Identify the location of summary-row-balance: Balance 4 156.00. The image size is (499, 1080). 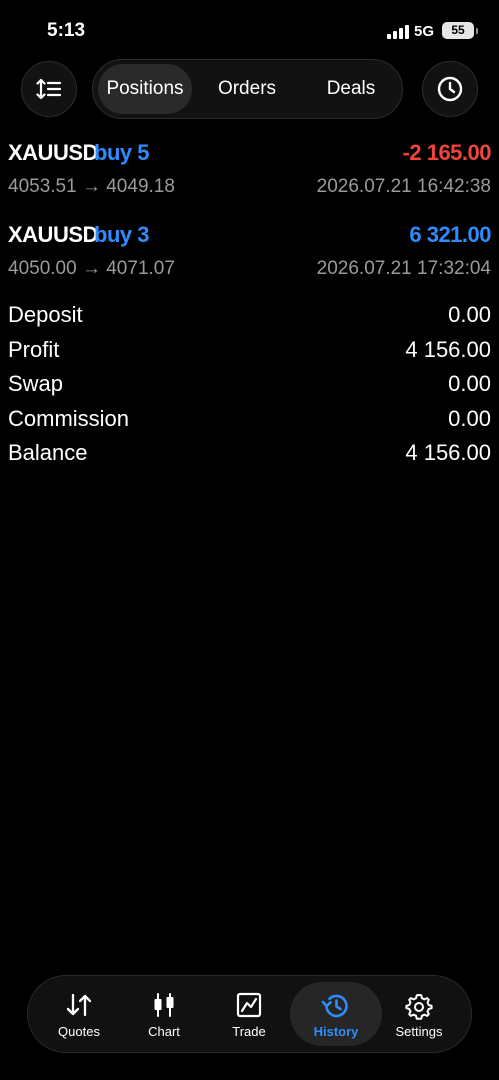
(249, 455).